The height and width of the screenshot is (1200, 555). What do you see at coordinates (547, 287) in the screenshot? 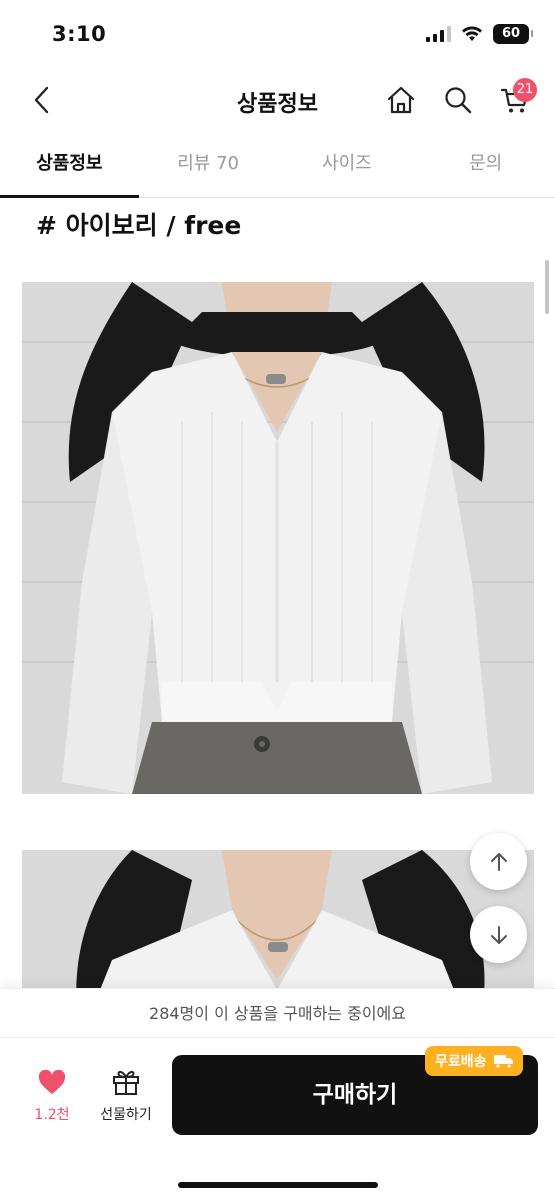
I see `scrollbar` at bounding box center [547, 287].